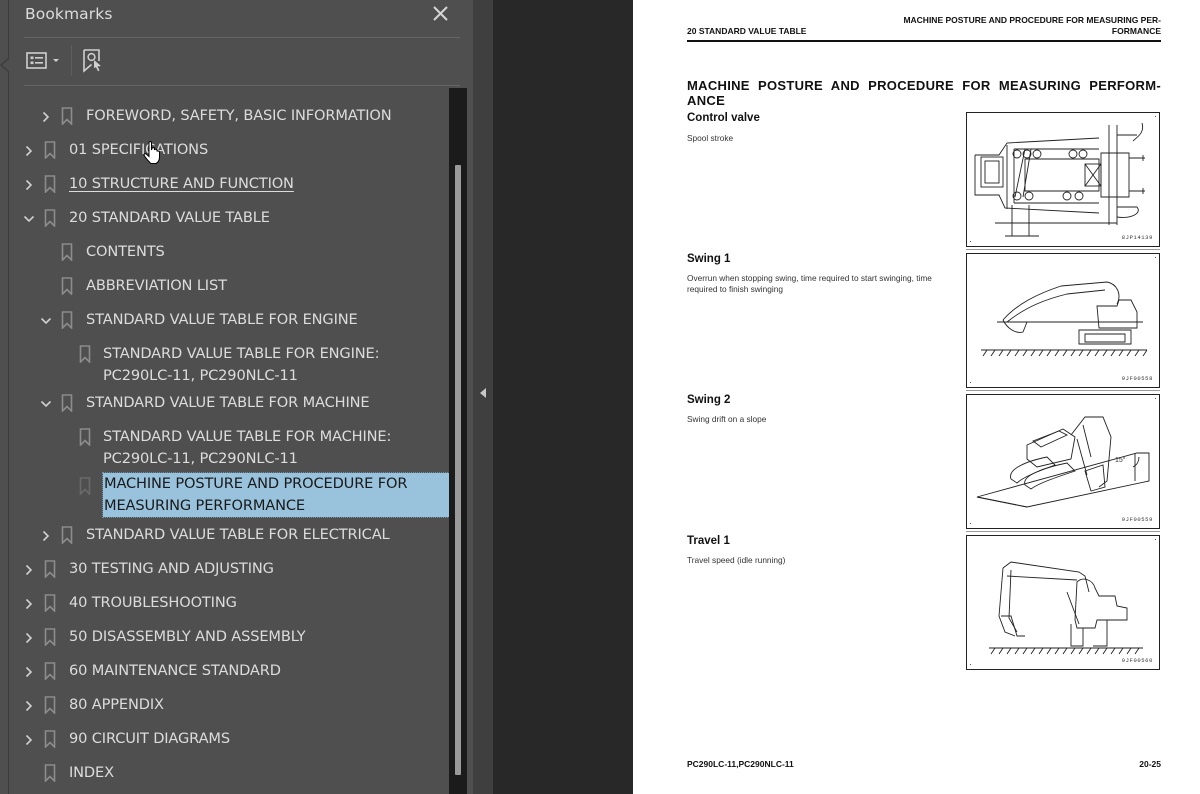  I want to click on find-current-bookmark-button, so click(94, 61).